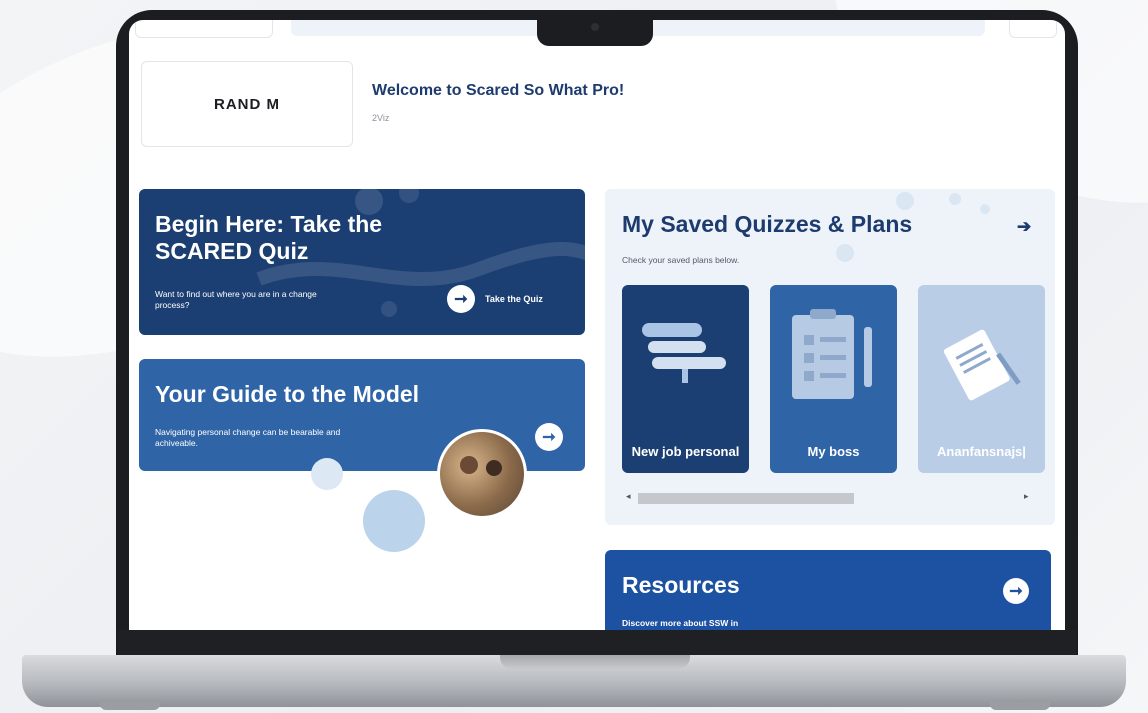  Describe the element at coordinates (685, 451) in the screenshot. I see `tile-label: New job personal` at that location.